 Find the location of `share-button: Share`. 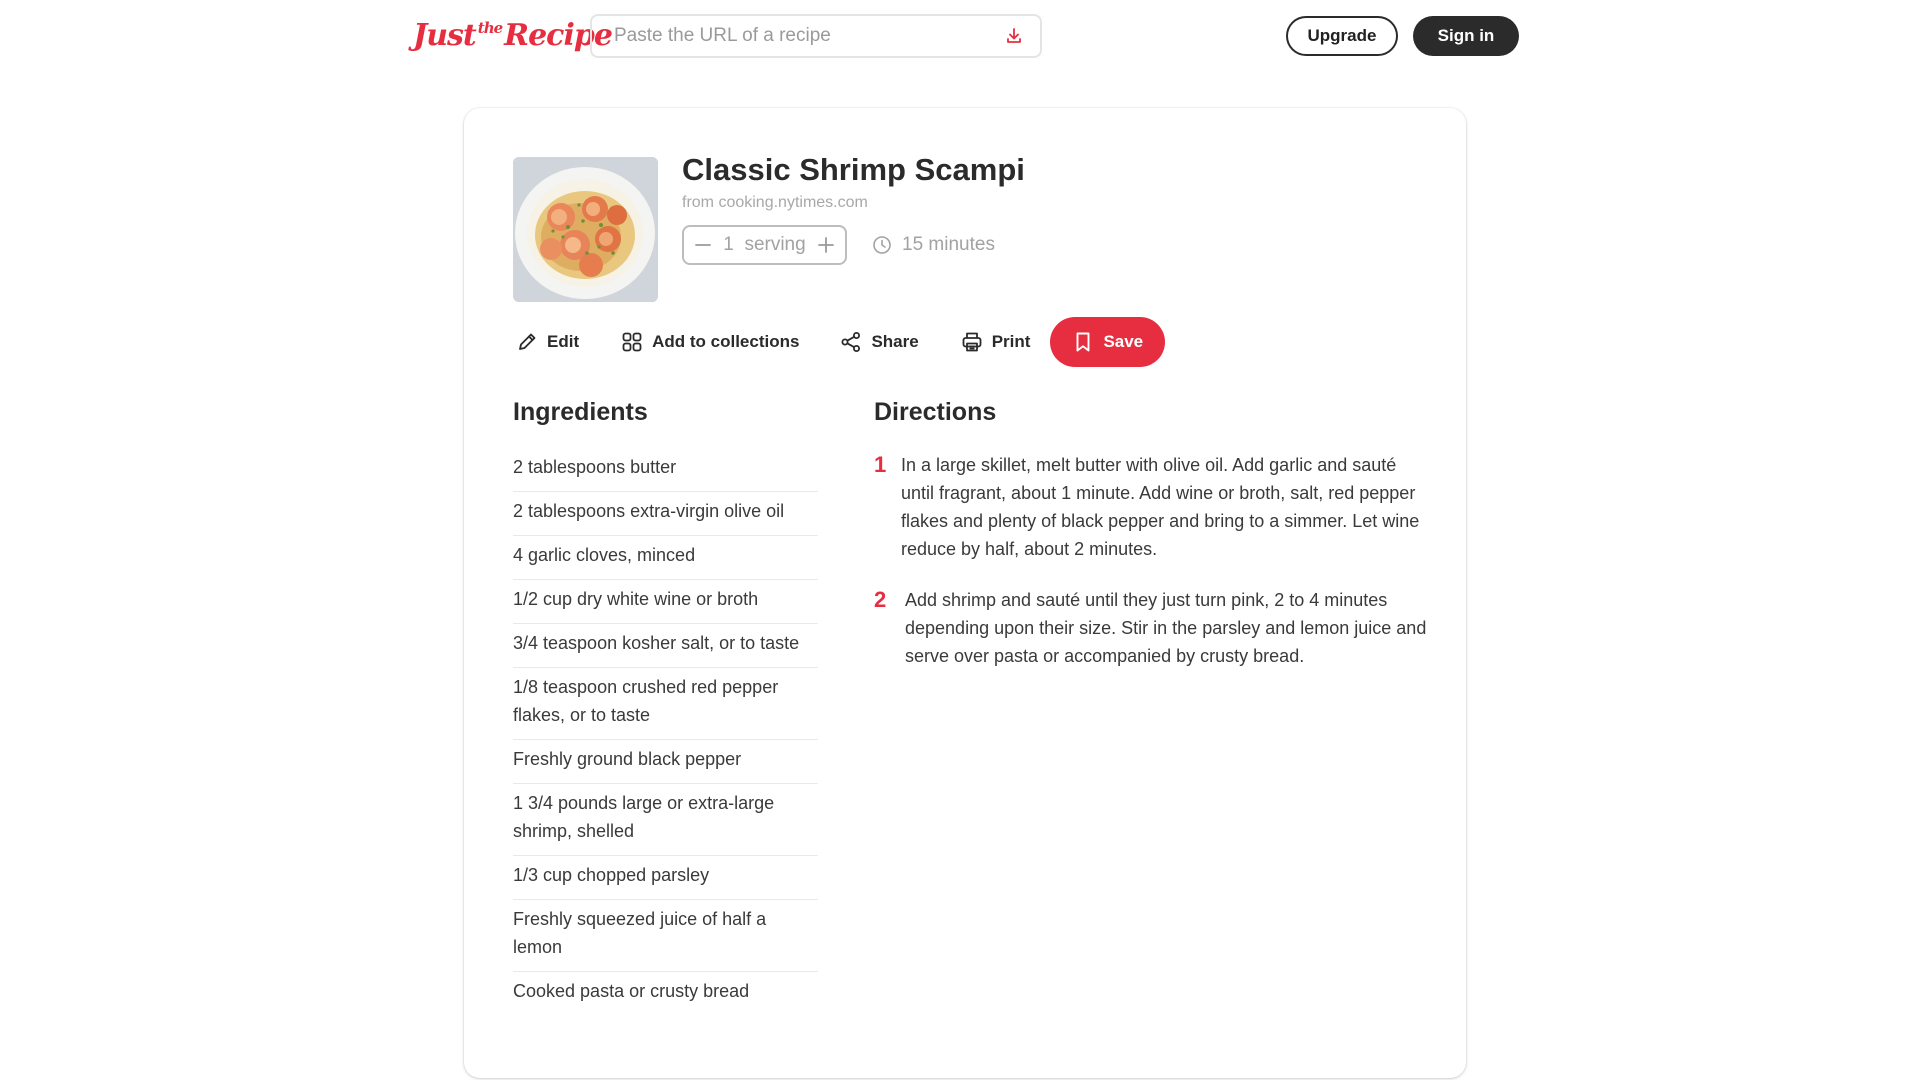

share-button: Share is located at coordinates (879, 342).